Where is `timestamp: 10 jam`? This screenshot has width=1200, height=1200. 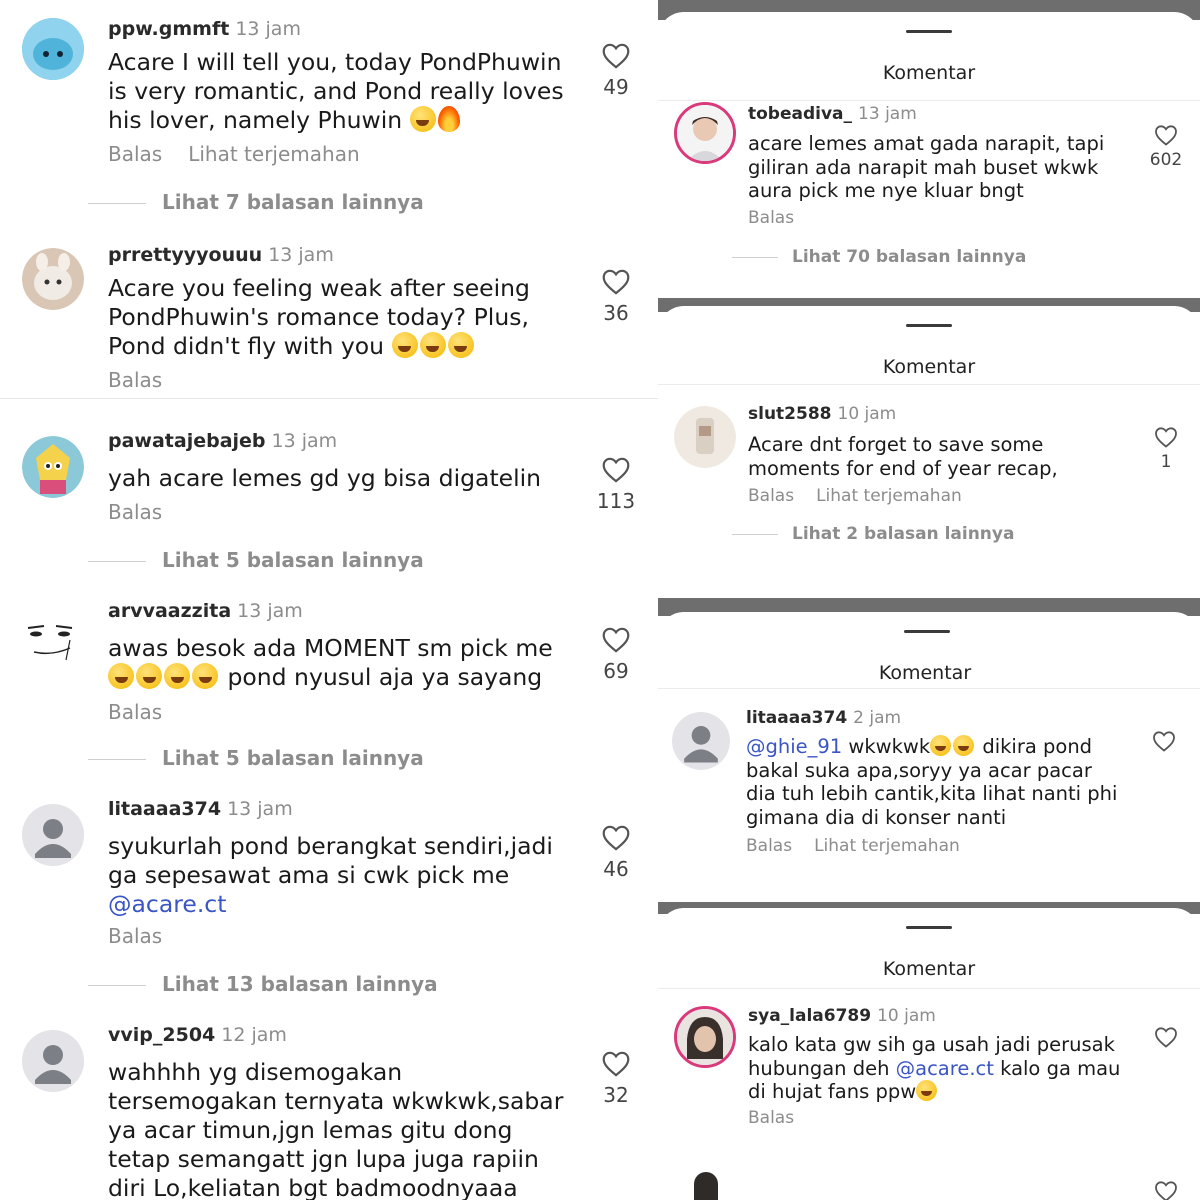
timestamp: 10 jam is located at coordinates (867, 414).